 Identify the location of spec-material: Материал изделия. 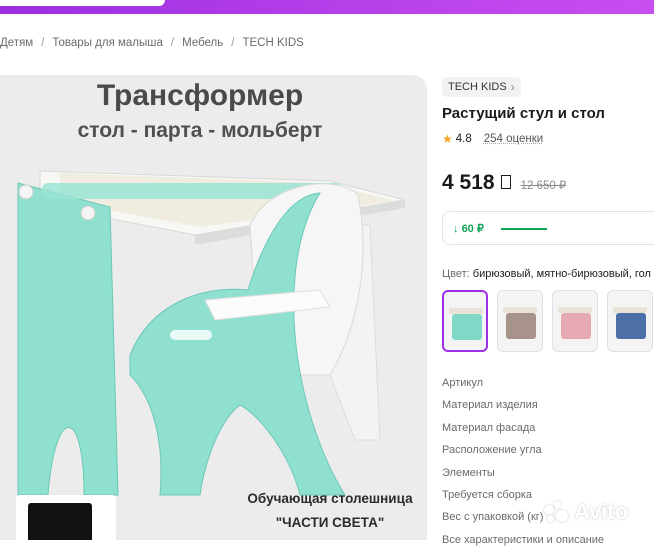
(490, 405).